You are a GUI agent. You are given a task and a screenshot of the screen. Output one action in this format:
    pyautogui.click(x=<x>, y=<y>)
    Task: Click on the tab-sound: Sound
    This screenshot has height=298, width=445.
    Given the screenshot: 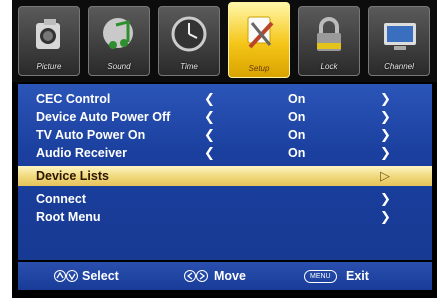 What is the action you would take?
    pyautogui.click(x=119, y=41)
    